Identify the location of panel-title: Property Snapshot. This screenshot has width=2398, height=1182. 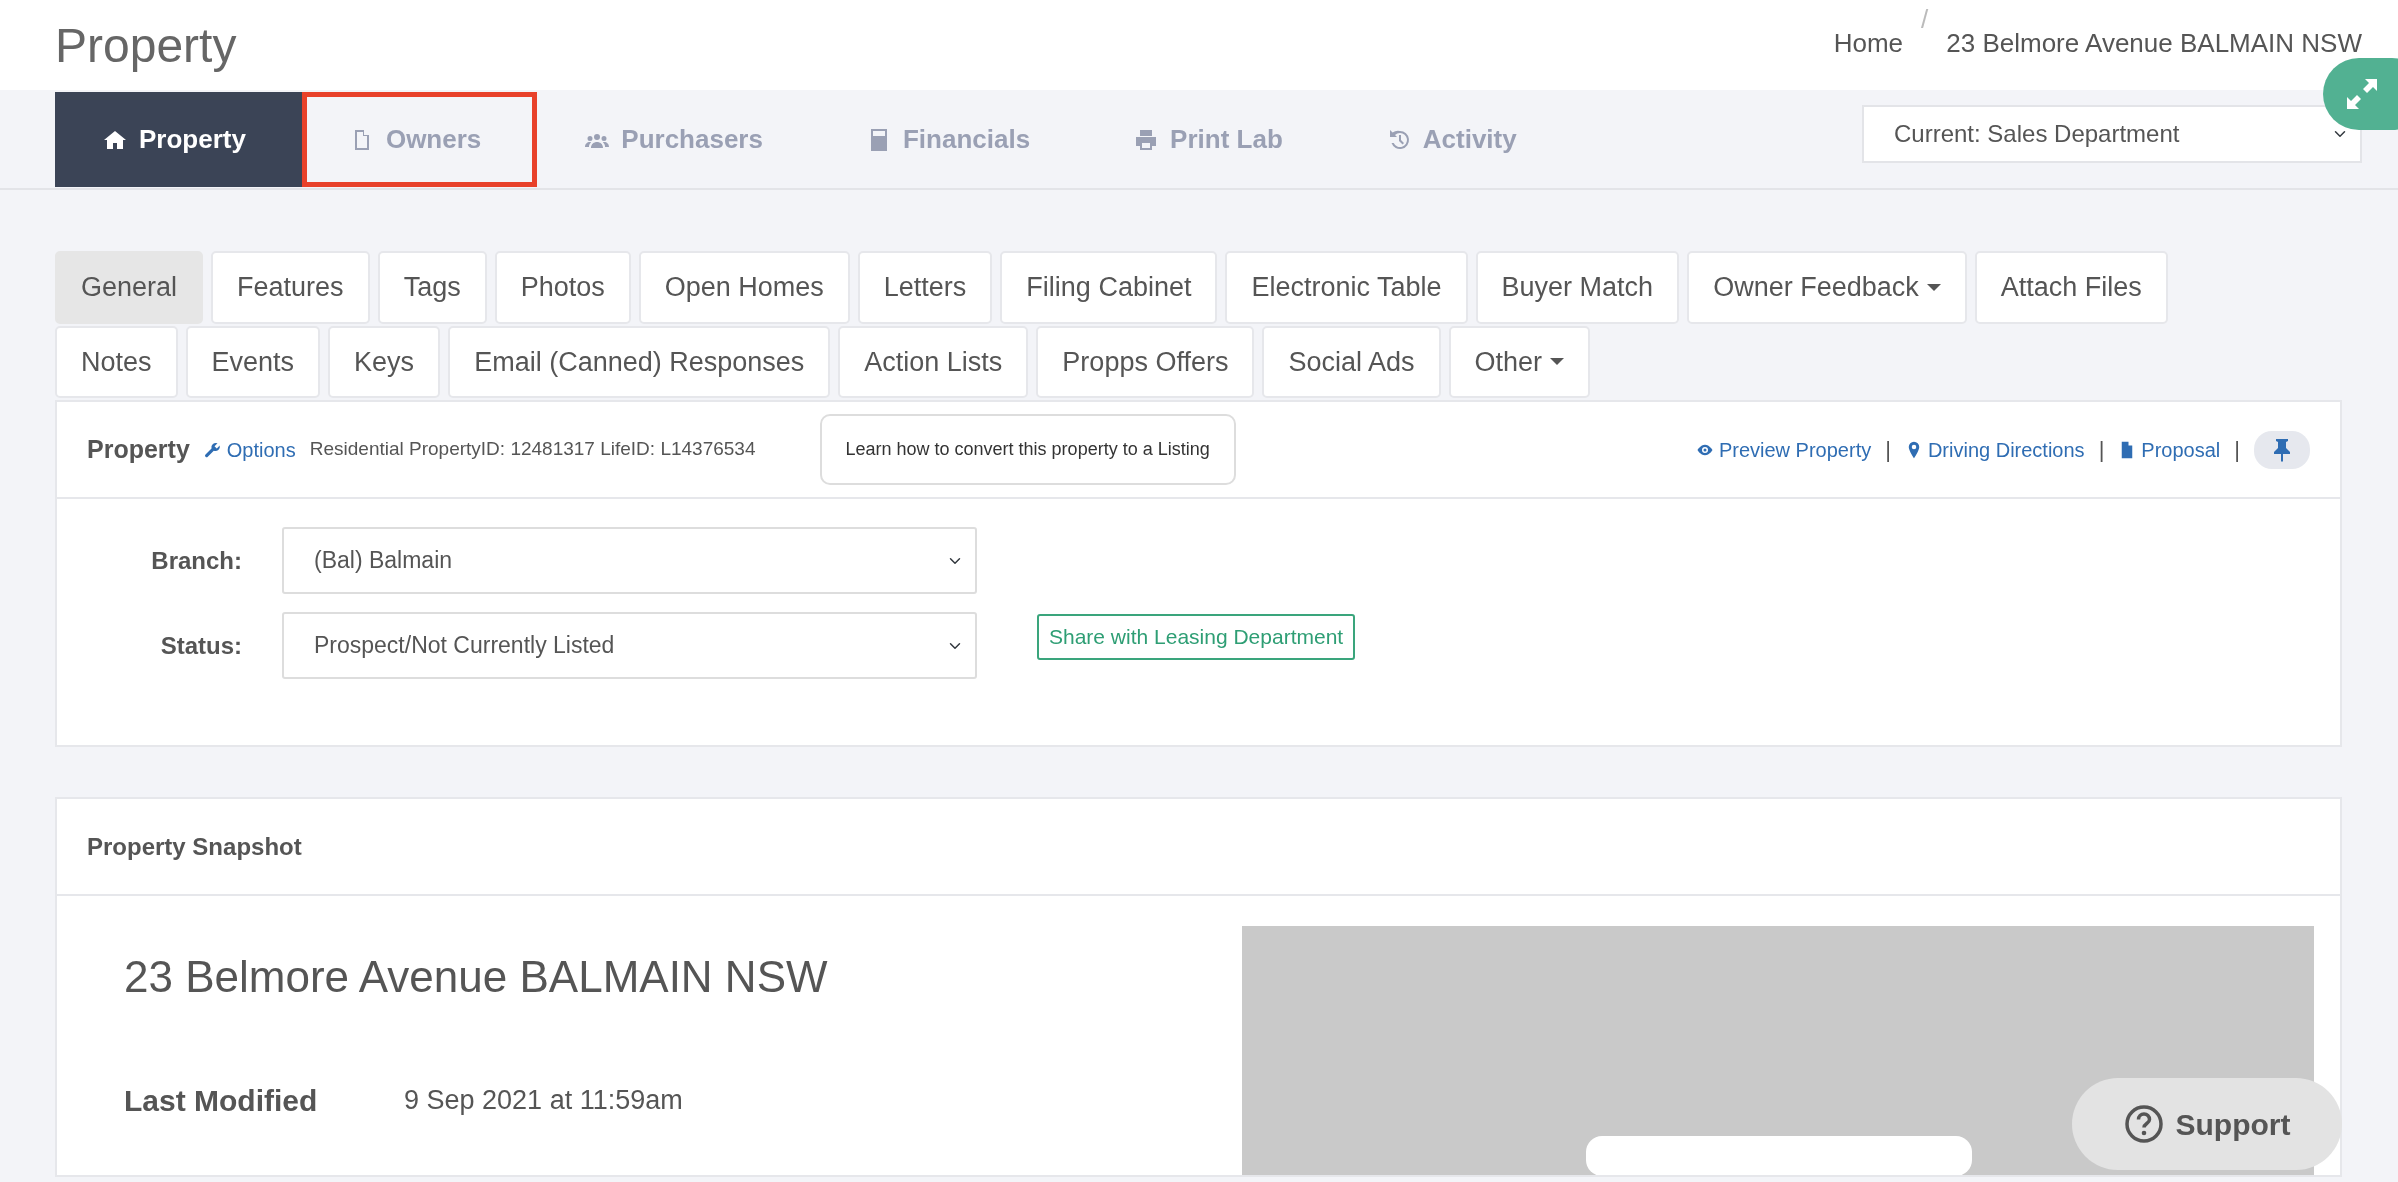
(1198, 847).